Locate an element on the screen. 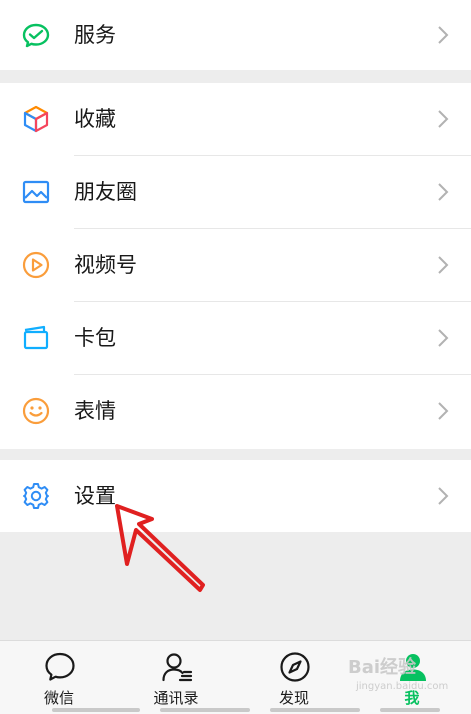  chat-bubble-icon is located at coordinates (60, 666).